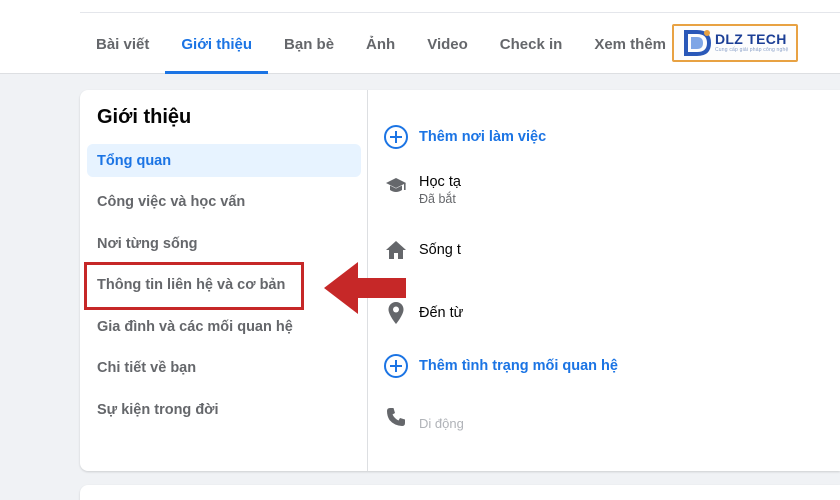  What do you see at coordinates (460, 12) in the screenshot?
I see `top-divider` at bounding box center [460, 12].